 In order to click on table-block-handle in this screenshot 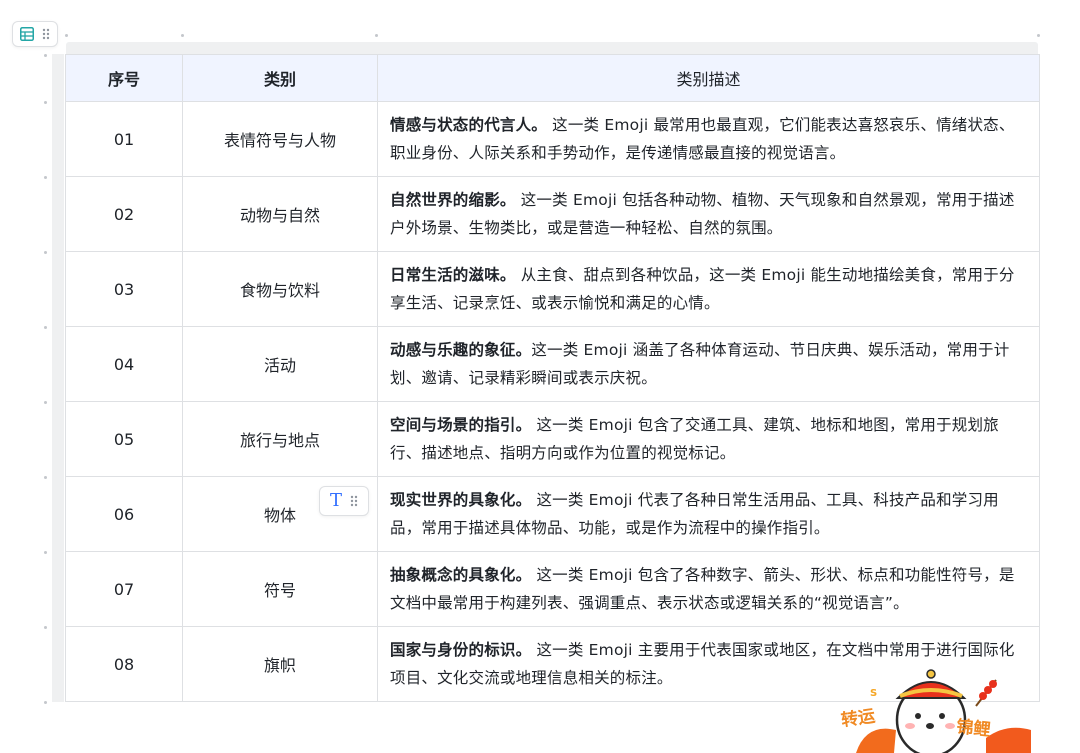, I will do `click(35, 34)`.